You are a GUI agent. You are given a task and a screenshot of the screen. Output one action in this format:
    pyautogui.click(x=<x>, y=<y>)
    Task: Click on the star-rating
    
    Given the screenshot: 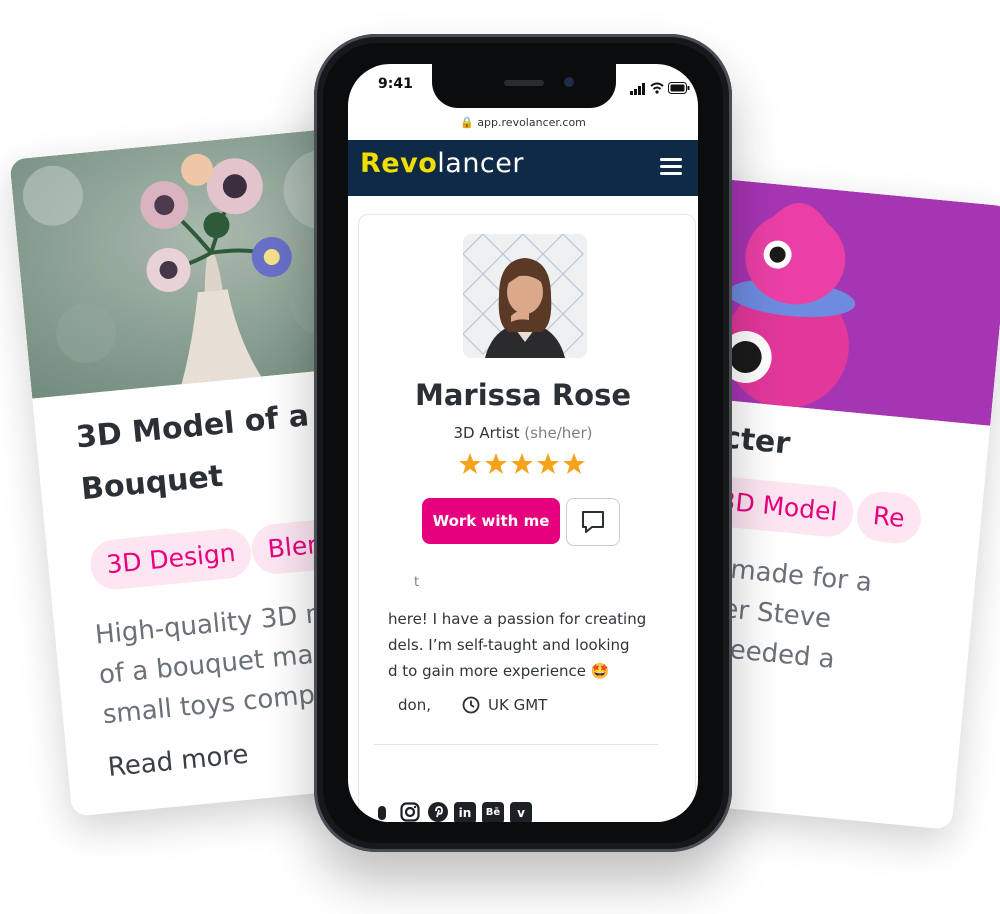 What is the action you would take?
    pyautogui.click(x=523, y=465)
    